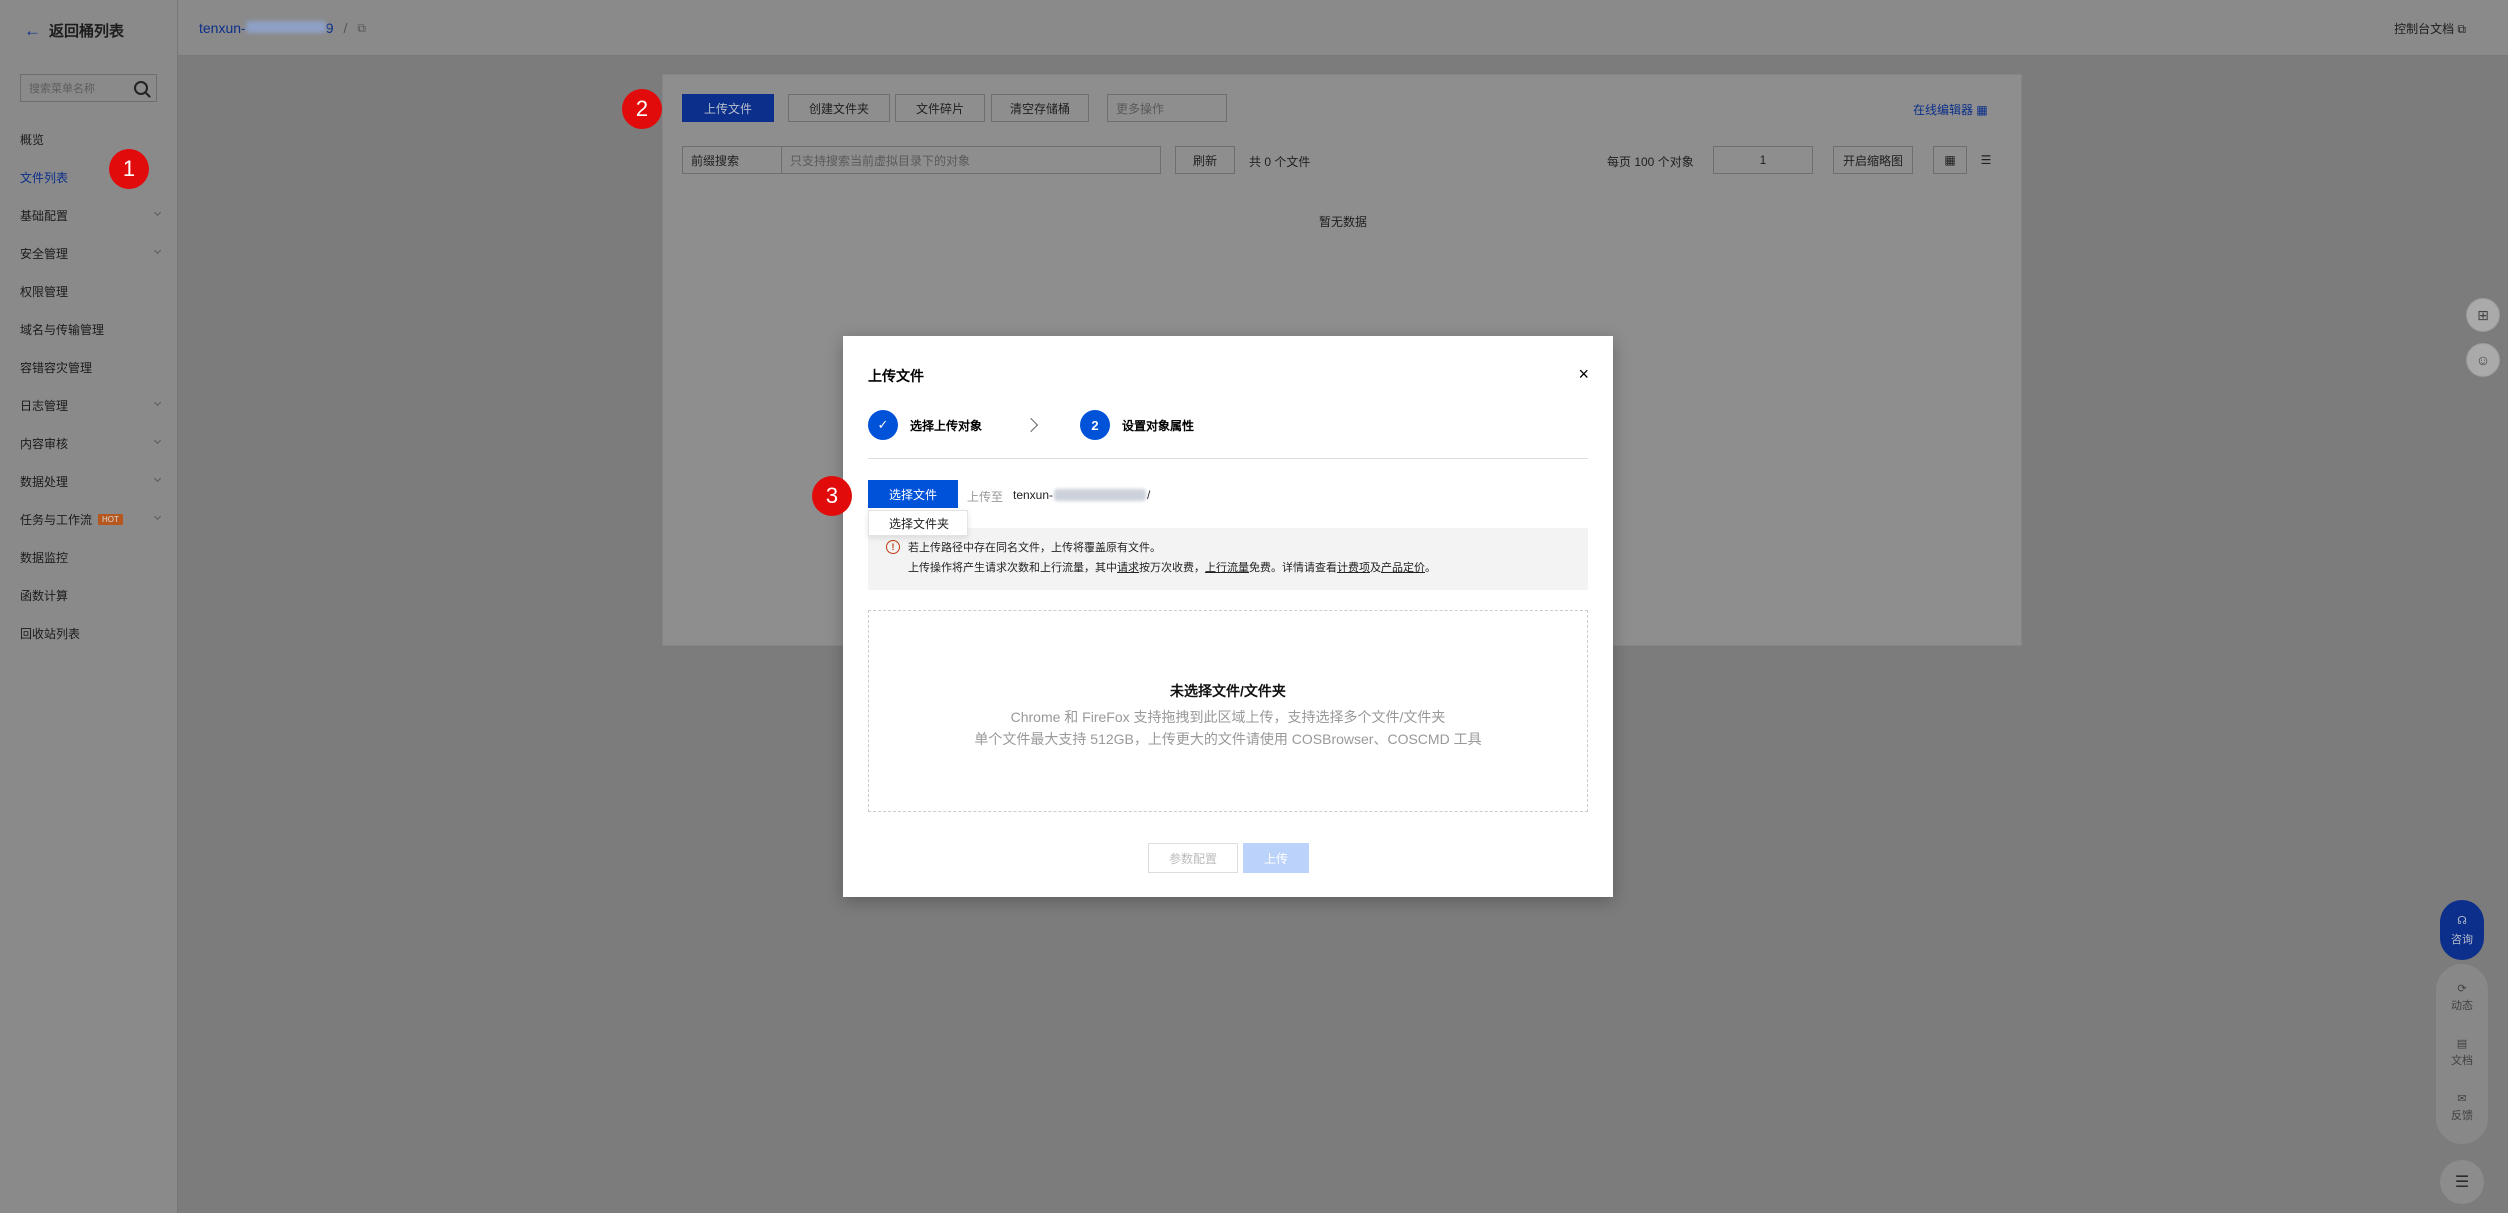 The image size is (2508, 1213). I want to click on sidebar-item-label: 回收站列表, so click(50, 633).